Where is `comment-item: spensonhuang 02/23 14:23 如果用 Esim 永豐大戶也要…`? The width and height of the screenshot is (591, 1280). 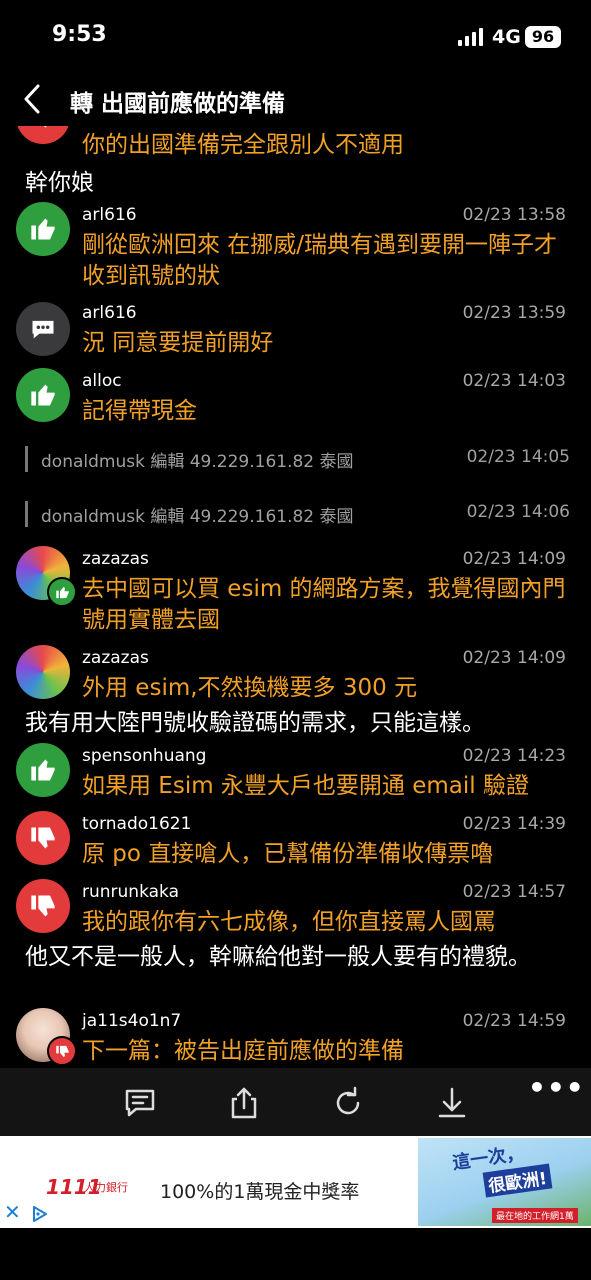 comment-item: spensonhuang 02/23 14:23 如果用 Esim 永豐大戶也要… is located at coordinates (295, 773).